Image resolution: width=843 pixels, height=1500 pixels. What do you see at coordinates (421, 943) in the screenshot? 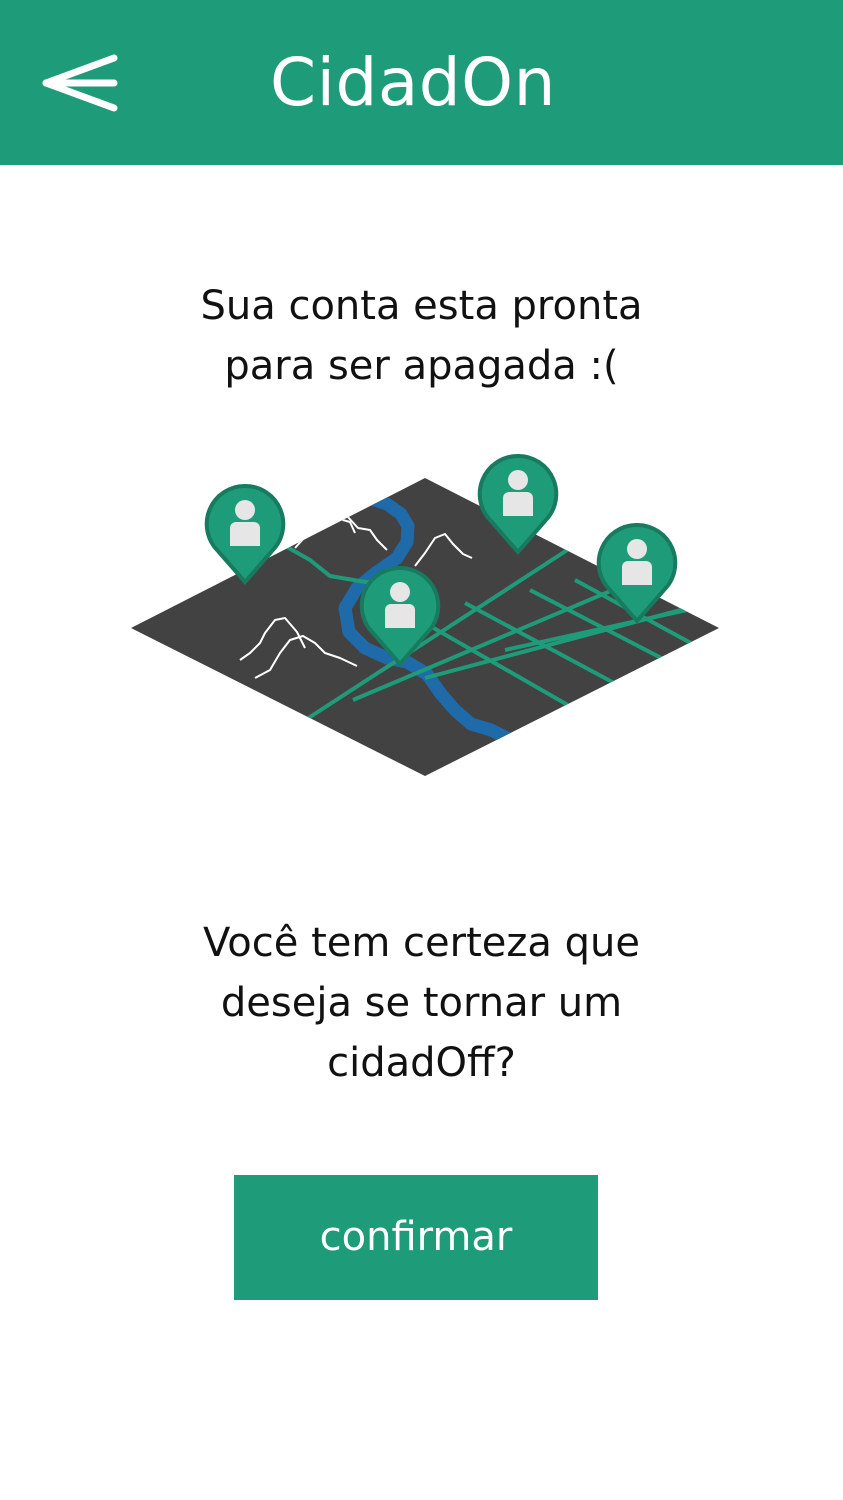
I see `confirmation-question-line-1: Você tem certeza que` at bounding box center [421, 943].